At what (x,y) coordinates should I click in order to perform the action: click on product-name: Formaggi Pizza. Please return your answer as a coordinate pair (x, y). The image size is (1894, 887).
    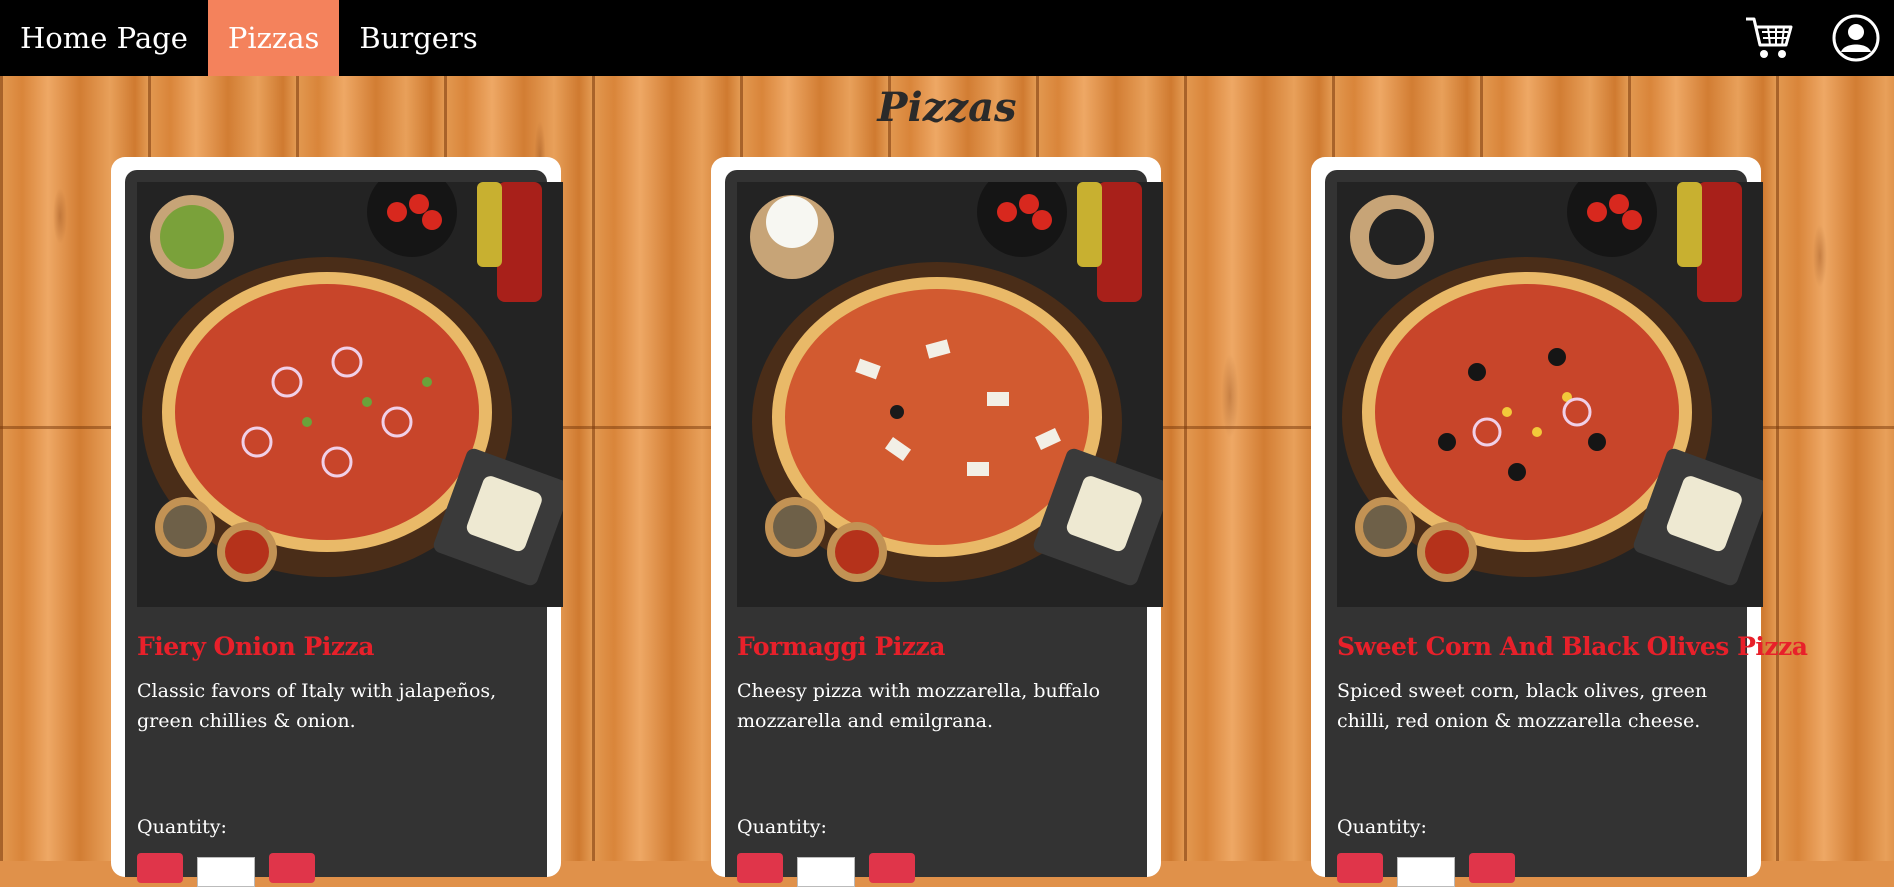
    Looking at the image, I should click on (841, 646).